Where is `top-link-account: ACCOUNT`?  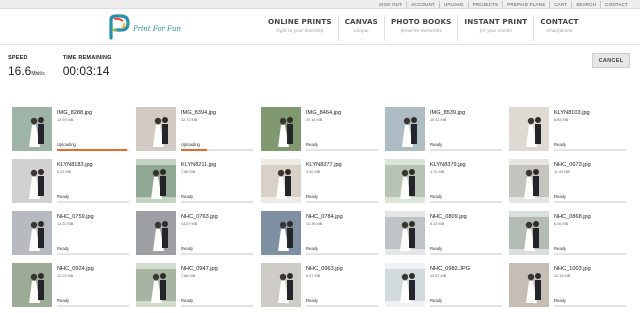
top-link-account: ACCOUNT is located at coordinates (422, 4).